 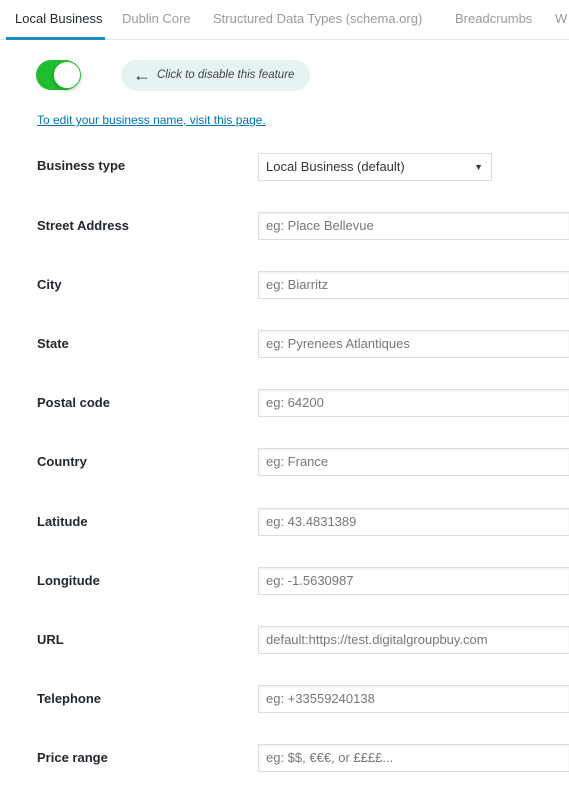 What do you see at coordinates (317, 18) in the screenshot?
I see `tab-structured-data-types: Structured Data Types (schema.org)` at bounding box center [317, 18].